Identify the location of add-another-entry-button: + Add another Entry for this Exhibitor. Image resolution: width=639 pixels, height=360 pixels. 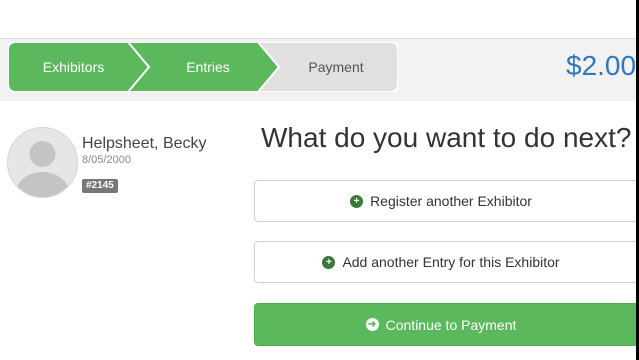
(446, 262).